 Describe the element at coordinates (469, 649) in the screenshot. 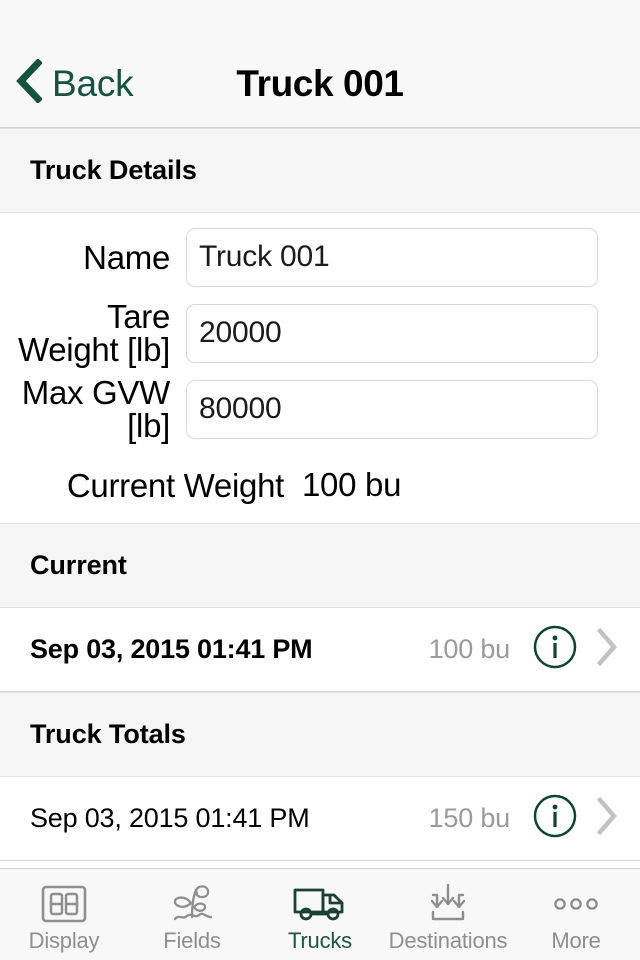

I see `load-amount: 100 bu` at that location.